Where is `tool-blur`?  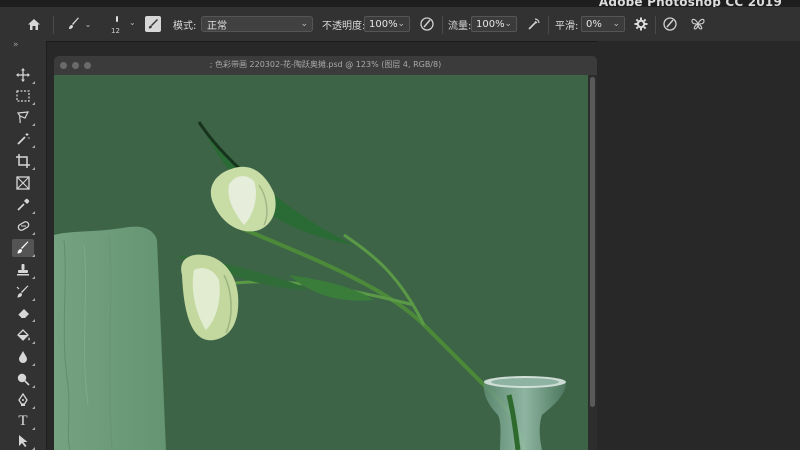
tool-blur is located at coordinates (23, 357).